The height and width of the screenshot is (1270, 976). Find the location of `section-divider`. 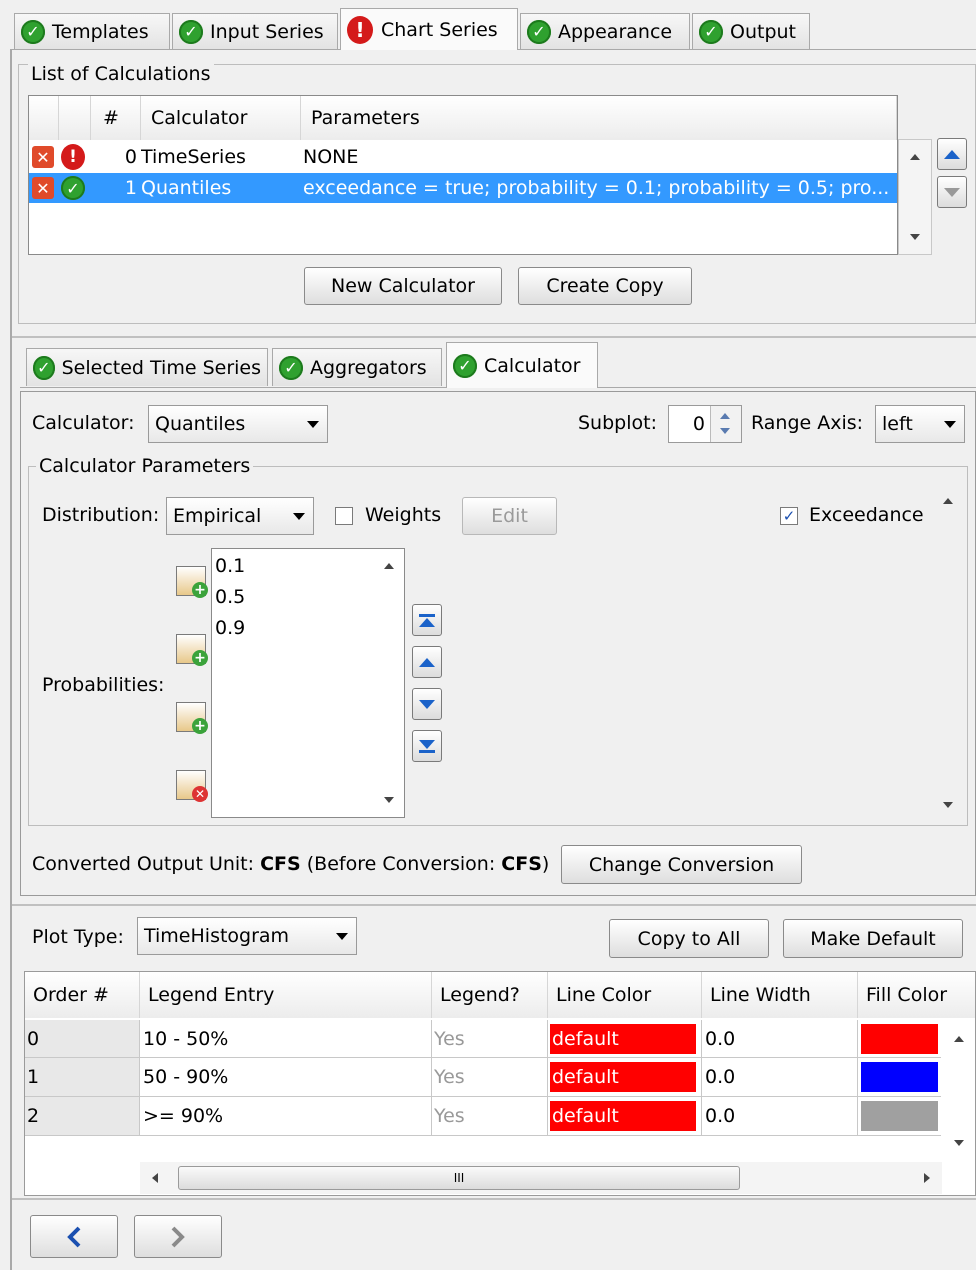

section-divider is located at coordinates (494, 337).